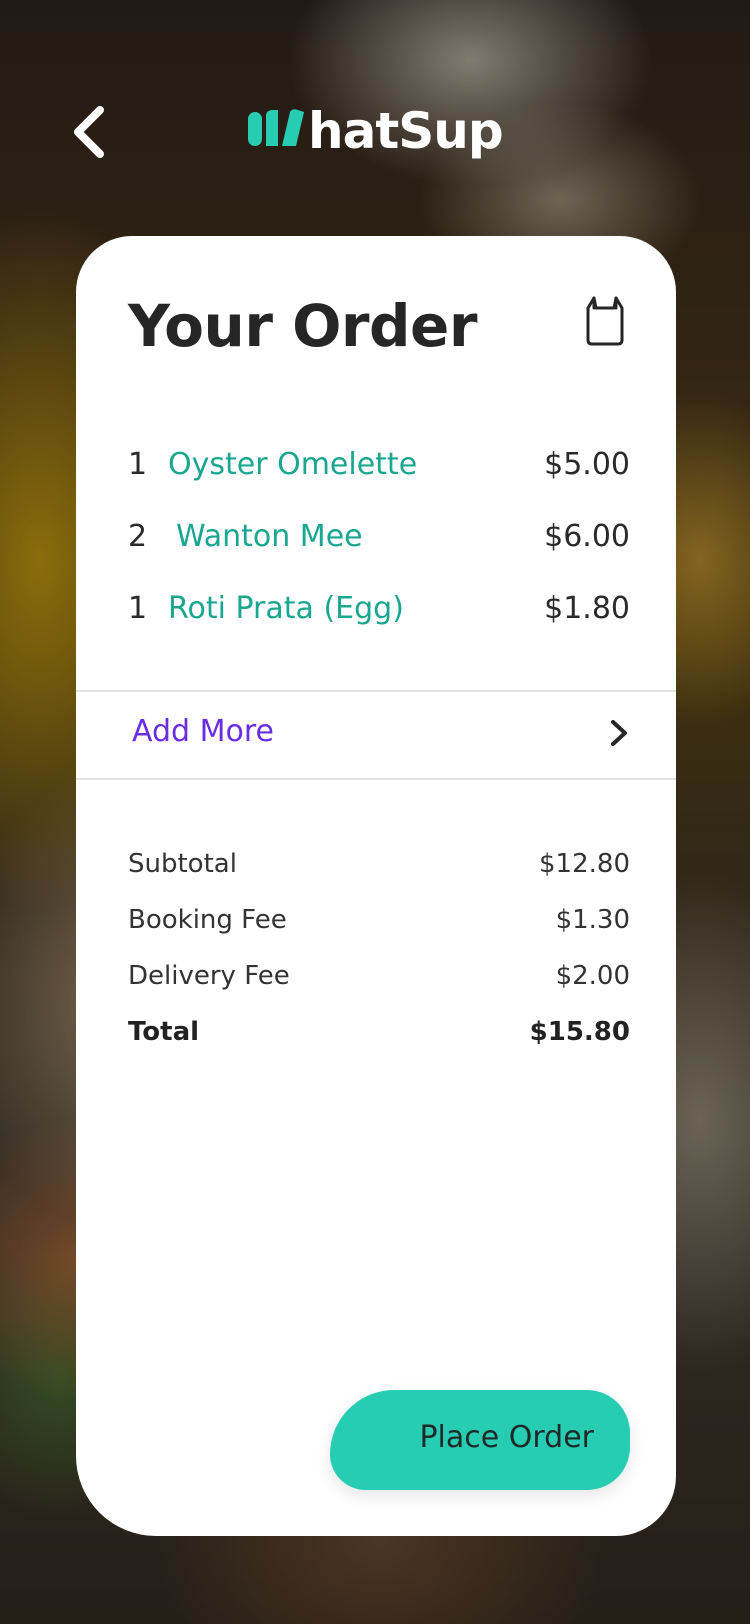  I want to click on item-price: $5.00, so click(587, 464).